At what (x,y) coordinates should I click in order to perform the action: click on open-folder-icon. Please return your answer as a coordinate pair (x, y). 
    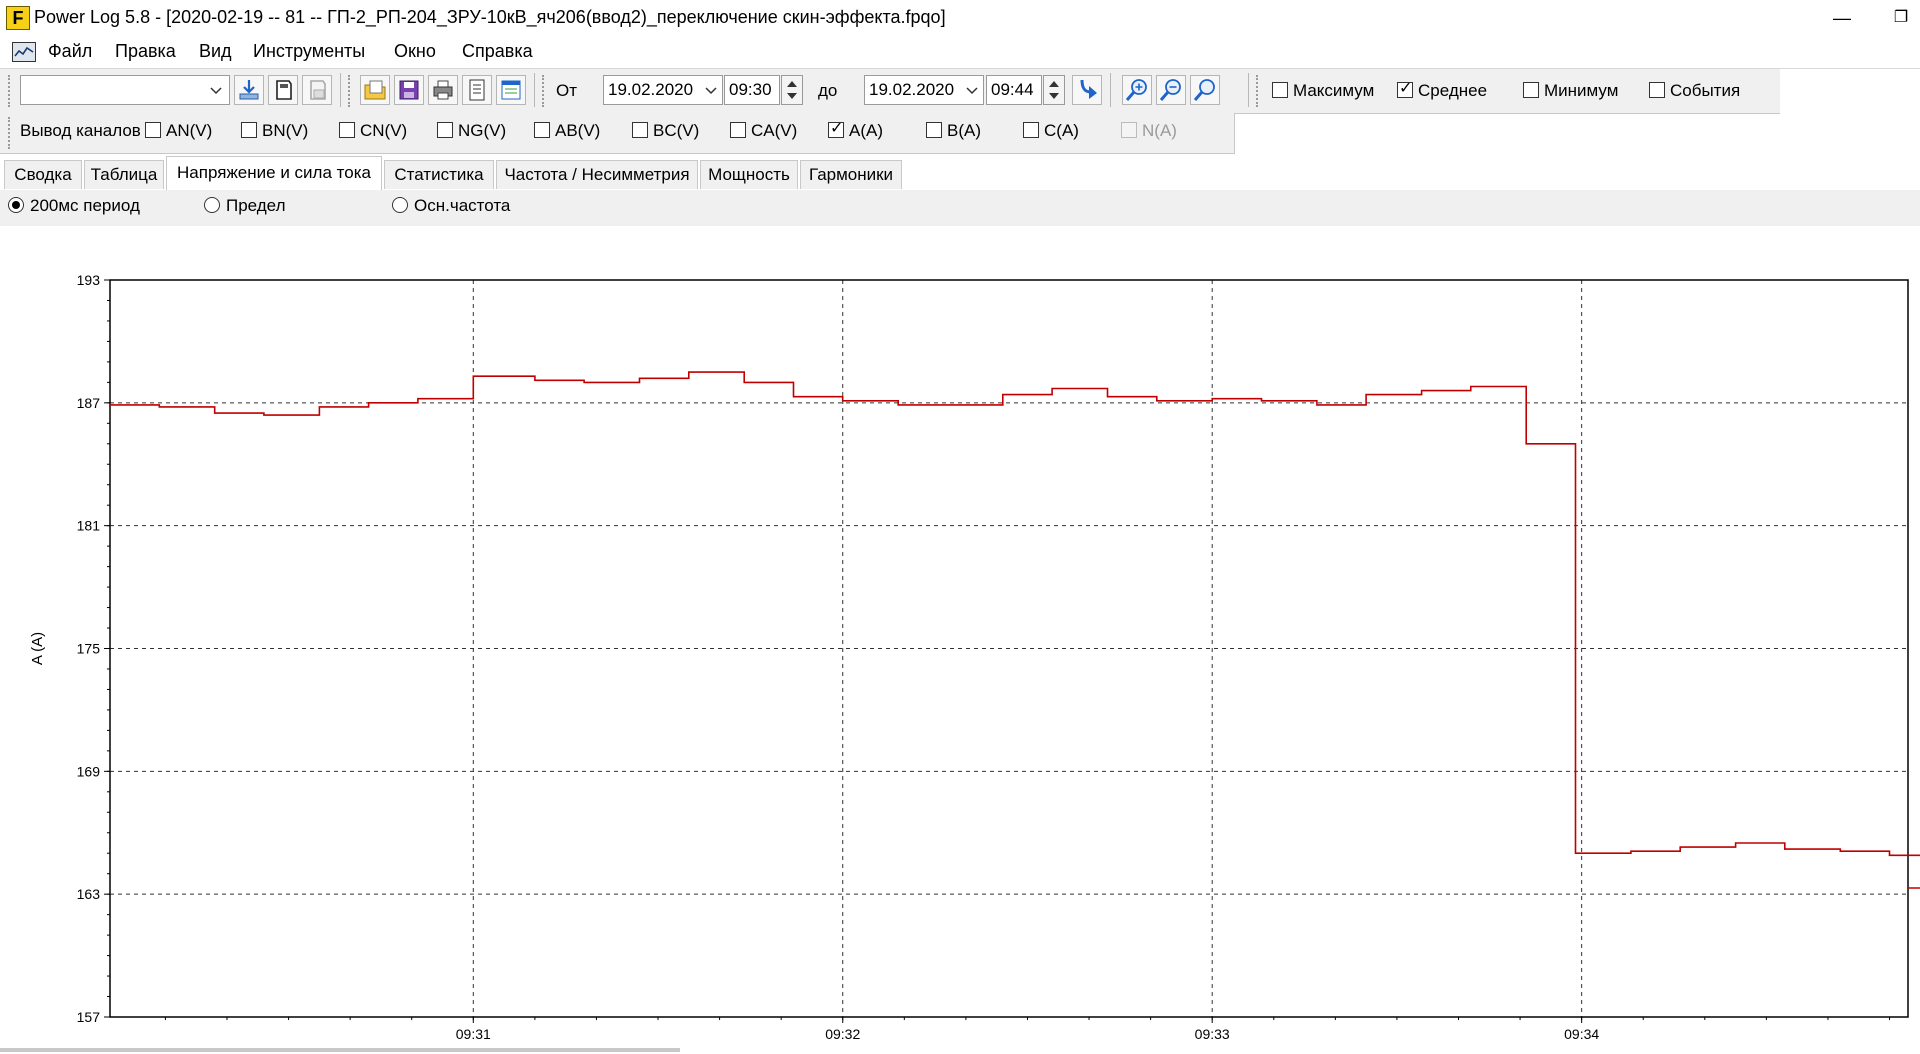
    Looking at the image, I should click on (375, 90).